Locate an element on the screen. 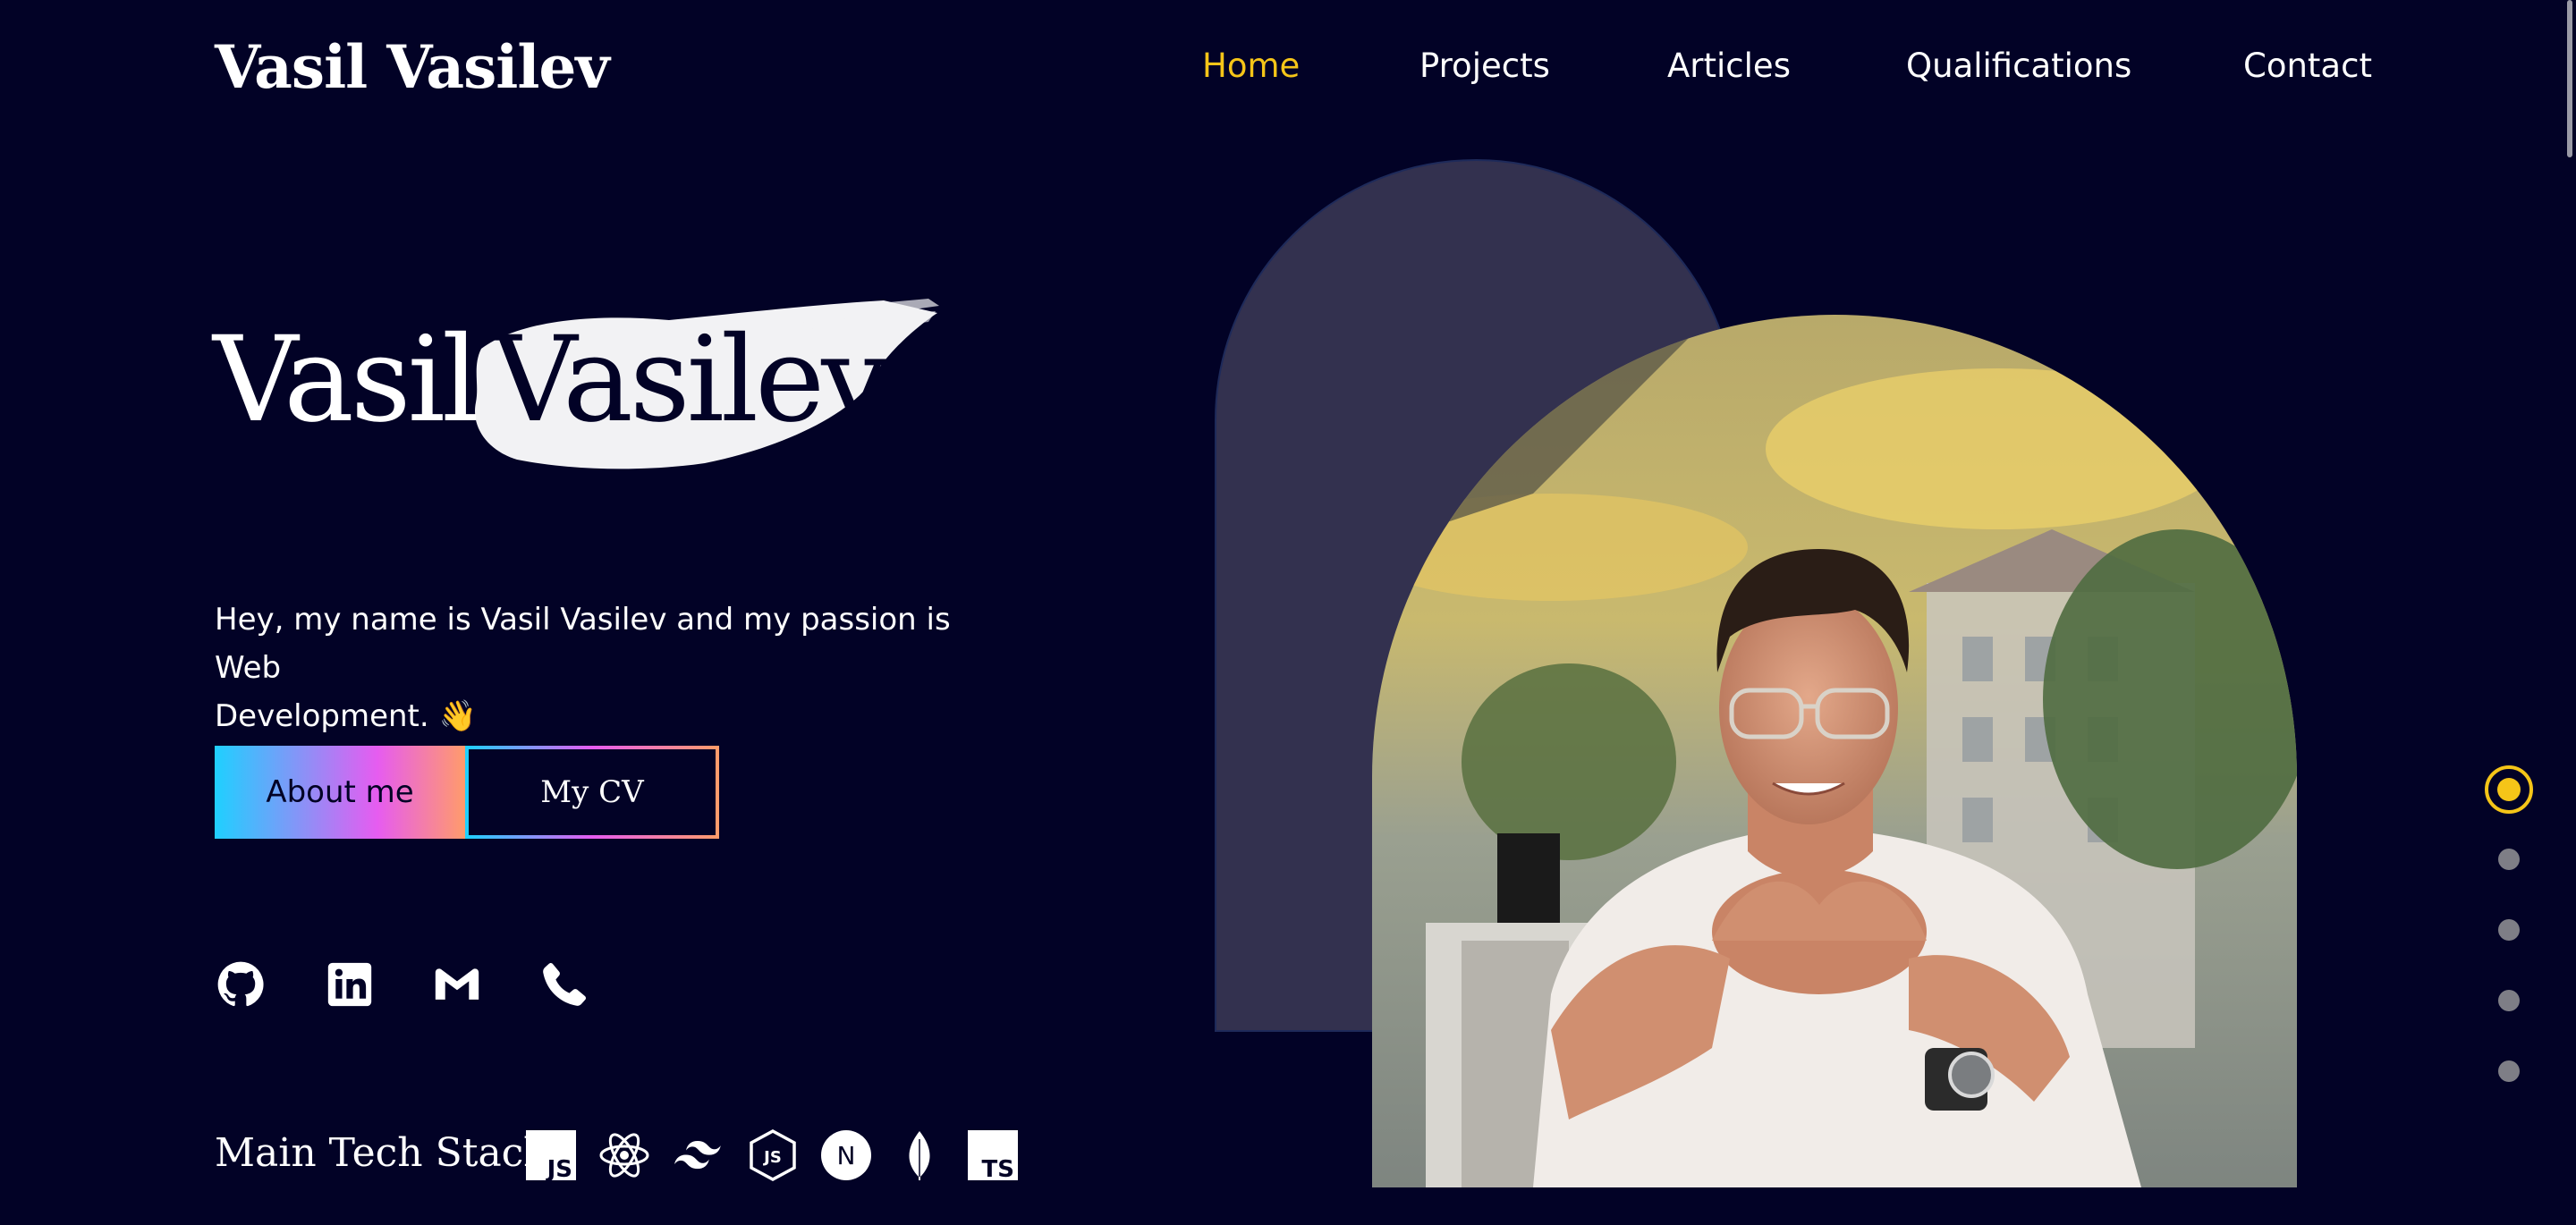 This screenshot has height=1225, width=2576. github-icon is located at coordinates (240, 984).